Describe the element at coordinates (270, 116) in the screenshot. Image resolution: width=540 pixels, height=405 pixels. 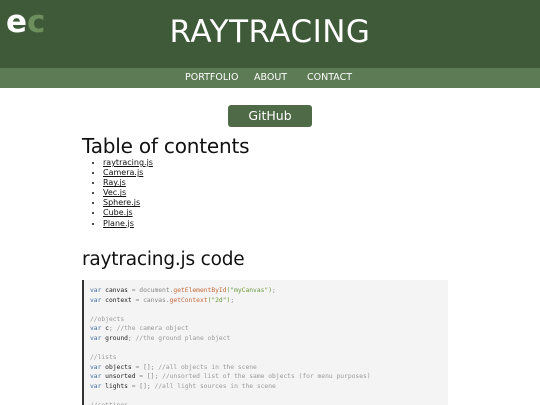
I see `github-button: GitHub` at that location.